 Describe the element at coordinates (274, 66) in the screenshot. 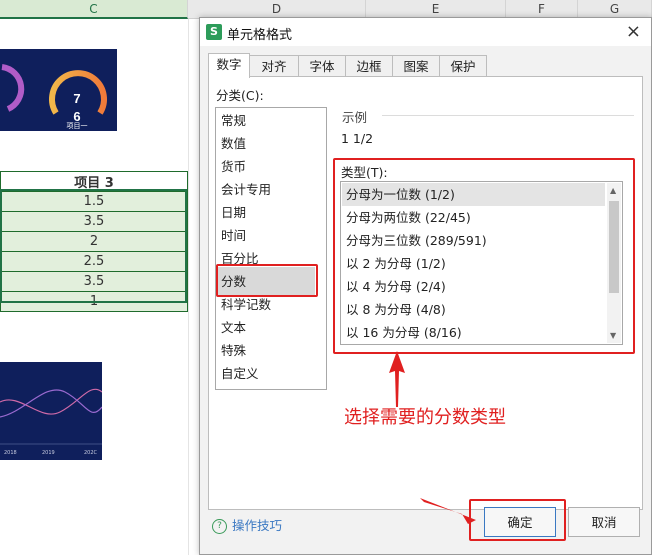

I see `tab-alignment: 对齐` at that location.